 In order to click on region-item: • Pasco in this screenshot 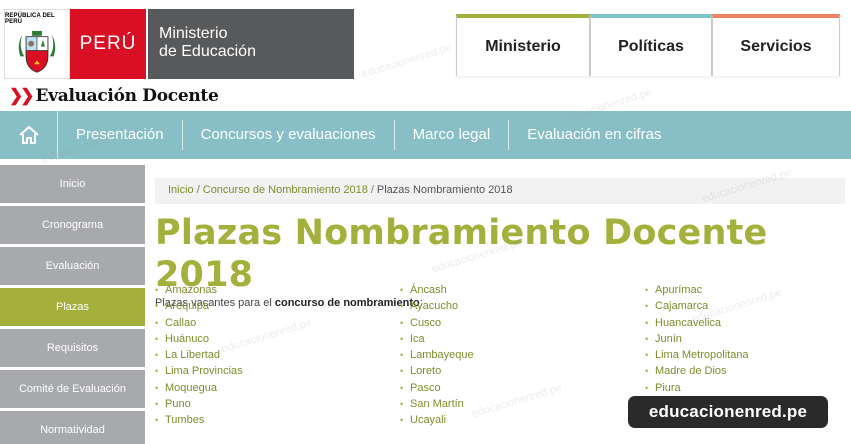, I will do `click(437, 388)`.